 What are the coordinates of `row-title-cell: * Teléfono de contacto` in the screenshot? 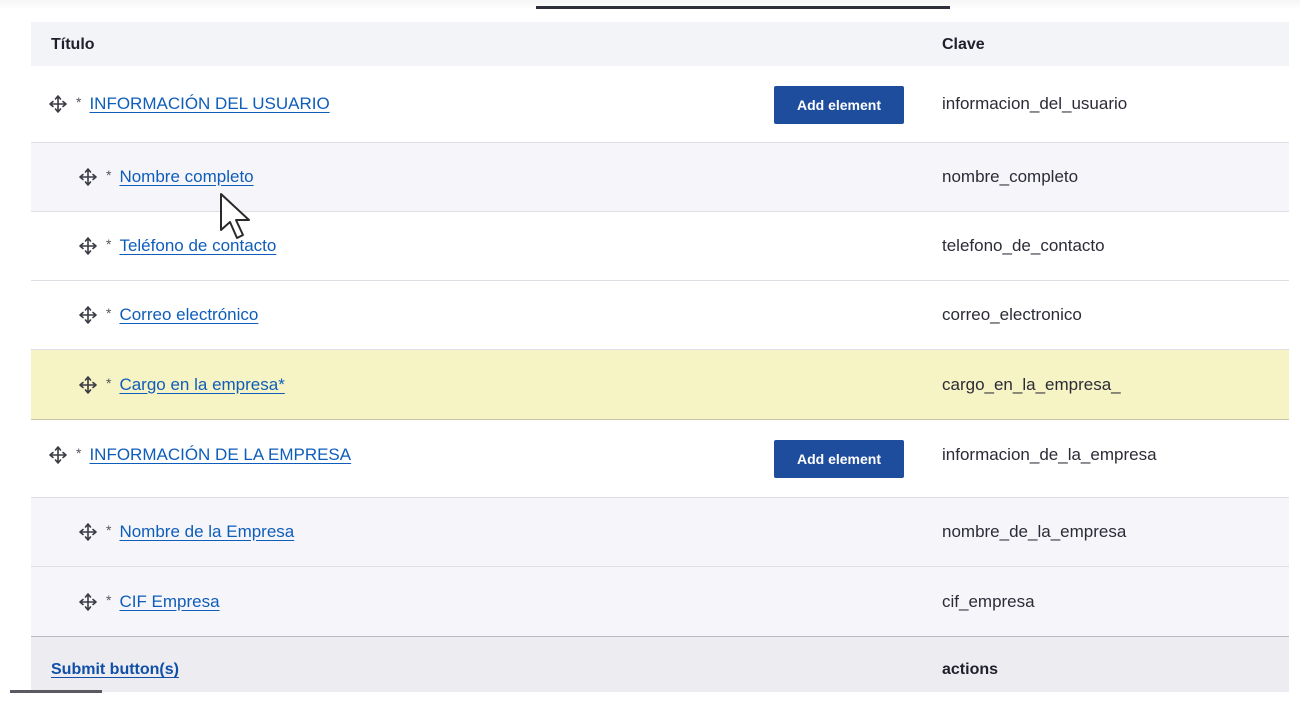 It's located at (177, 246).